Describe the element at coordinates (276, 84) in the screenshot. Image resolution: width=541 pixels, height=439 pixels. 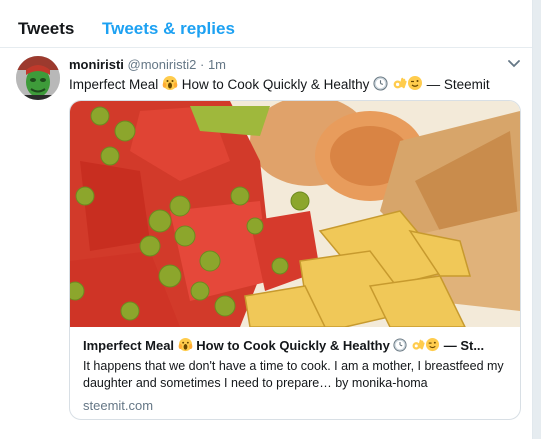
I see `tweet-text-part-2: How to Cook Quickly & Healthy` at that location.